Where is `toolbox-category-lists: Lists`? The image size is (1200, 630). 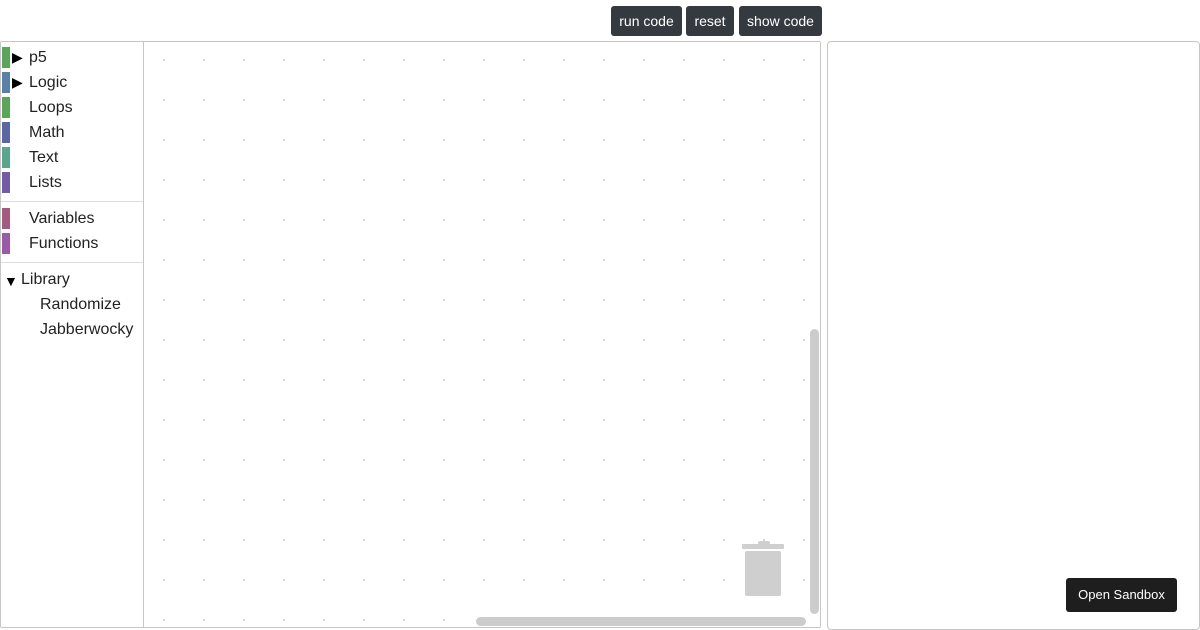 toolbox-category-lists: Lists is located at coordinates (72, 182).